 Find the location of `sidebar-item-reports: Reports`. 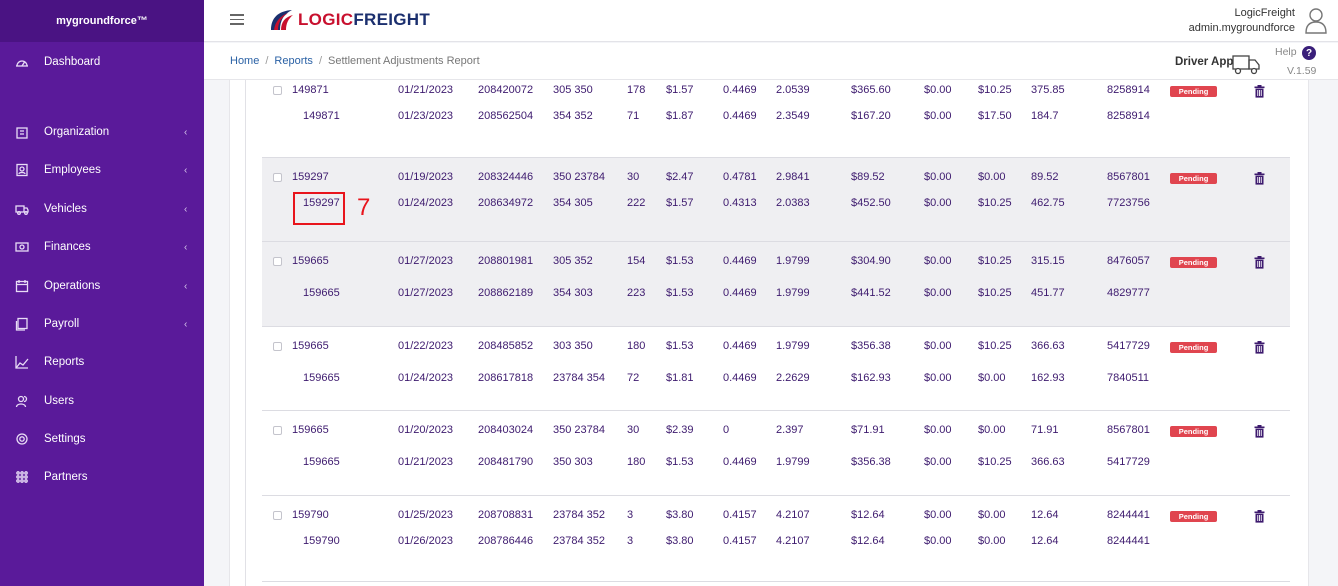

sidebar-item-reports: Reports is located at coordinates (102, 362).